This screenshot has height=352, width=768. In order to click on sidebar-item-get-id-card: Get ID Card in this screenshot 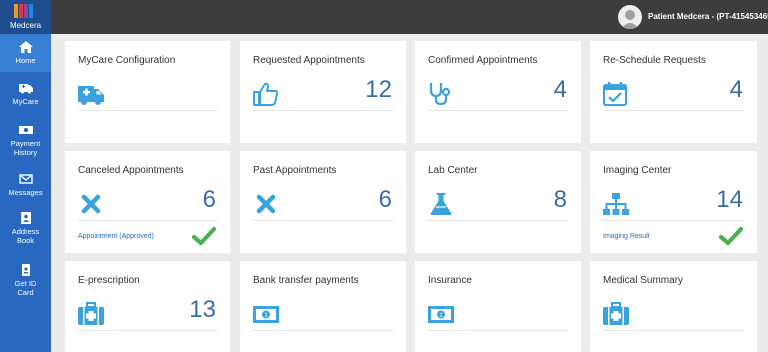, I will do `click(25, 281)`.